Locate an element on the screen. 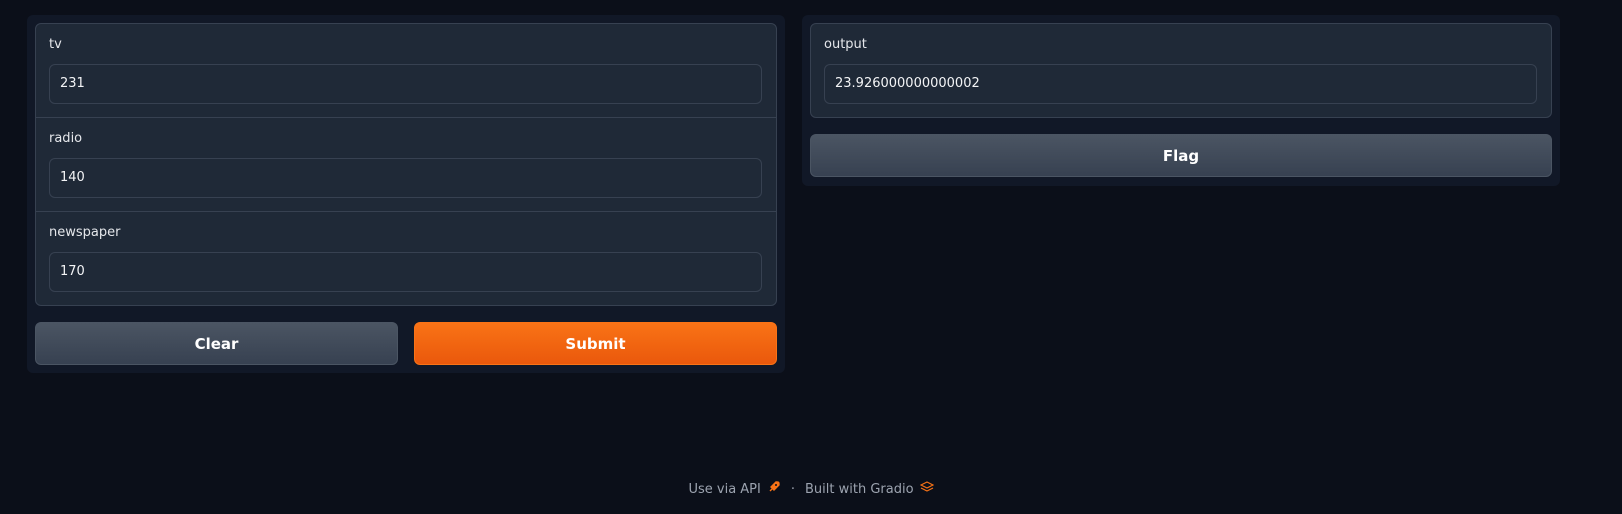 The height and width of the screenshot is (514, 1622). clear-button: Clear is located at coordinates (216, 343).